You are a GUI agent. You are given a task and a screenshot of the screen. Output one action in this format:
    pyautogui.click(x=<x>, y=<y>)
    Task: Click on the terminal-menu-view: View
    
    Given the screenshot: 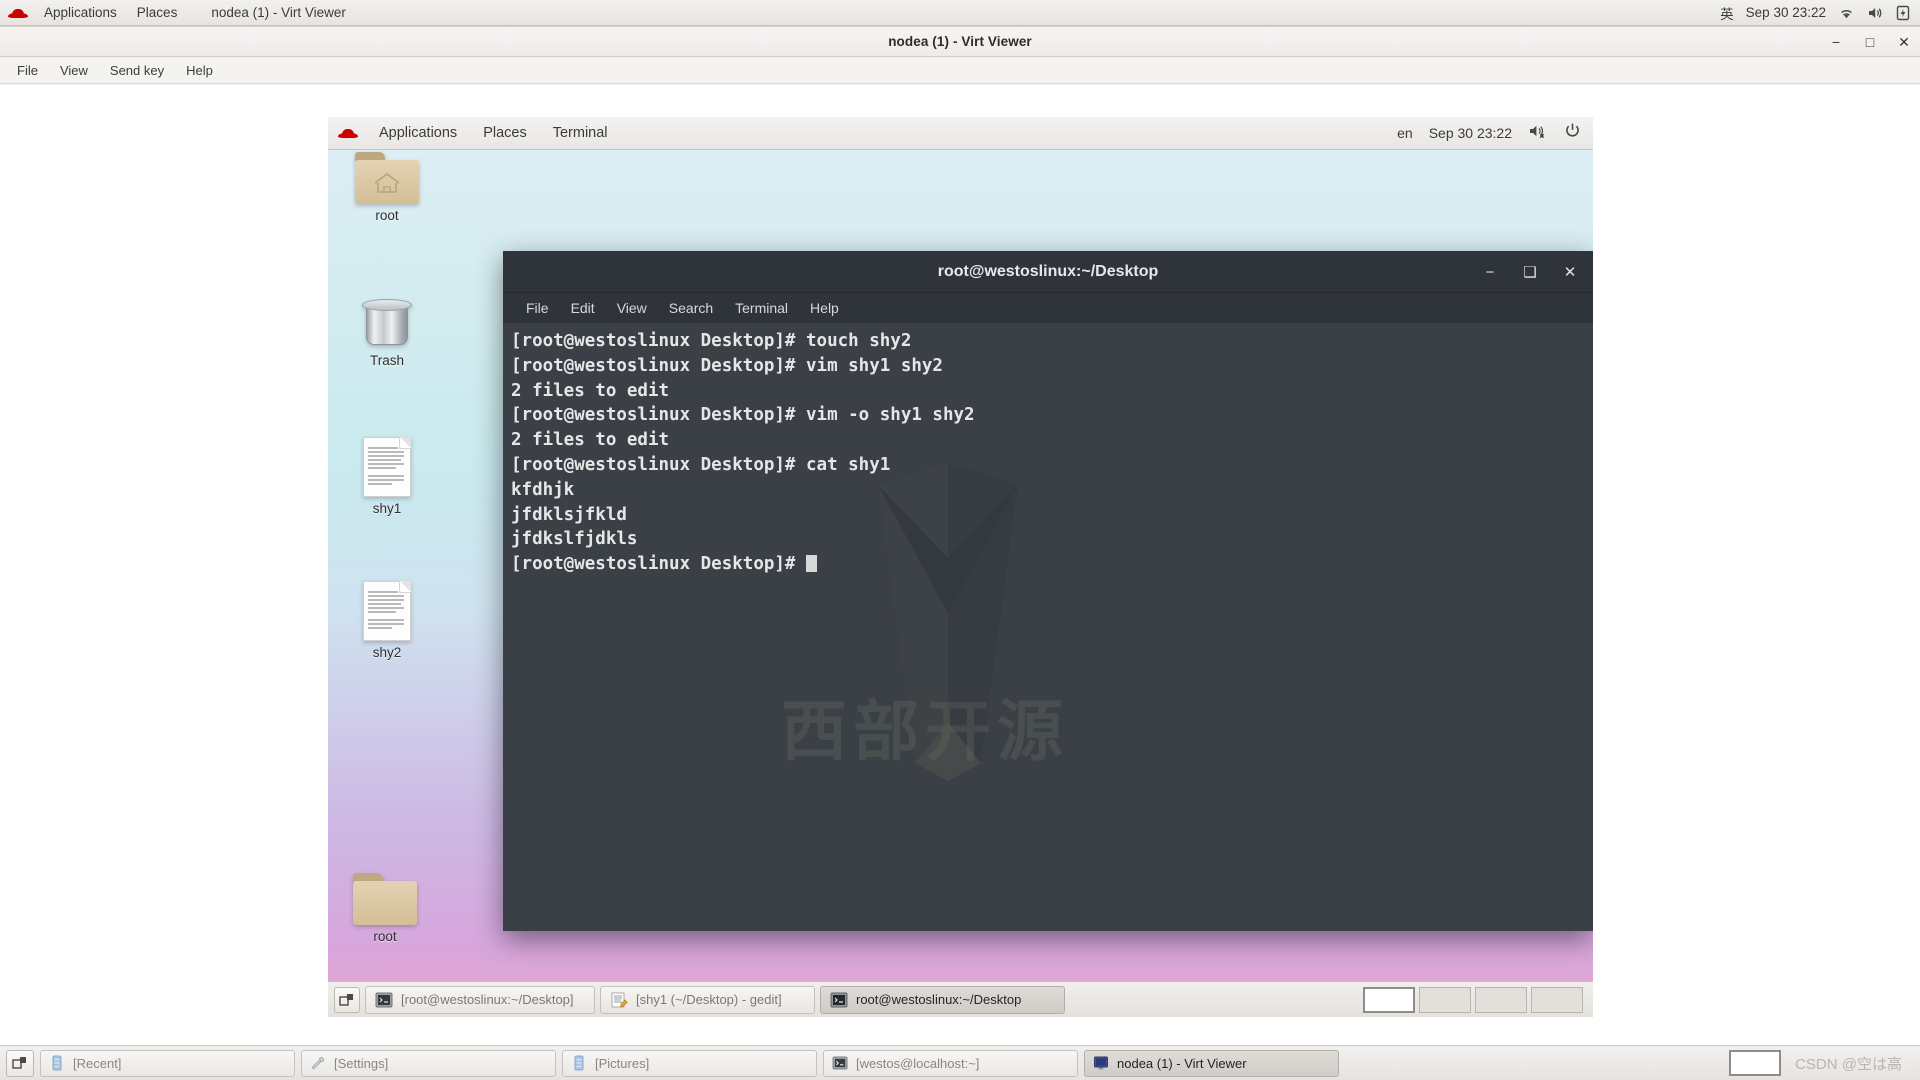 What is the action you would take?
    pyautogui.click(x=632, y=308)
    